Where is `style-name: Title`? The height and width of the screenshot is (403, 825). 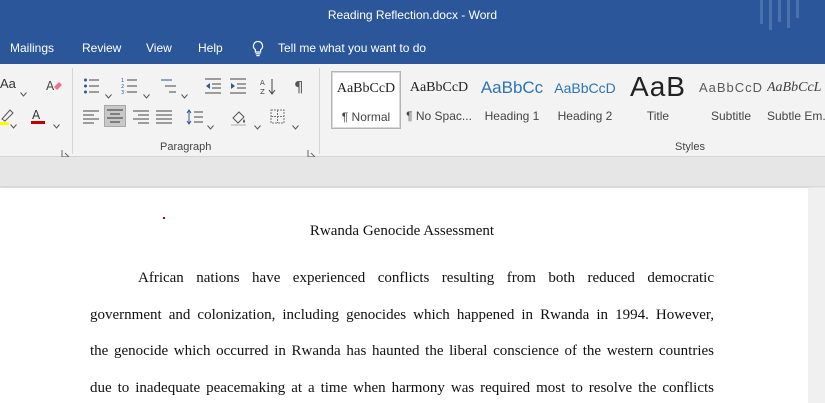
style-name: Title is located at coordinates (658, 116).